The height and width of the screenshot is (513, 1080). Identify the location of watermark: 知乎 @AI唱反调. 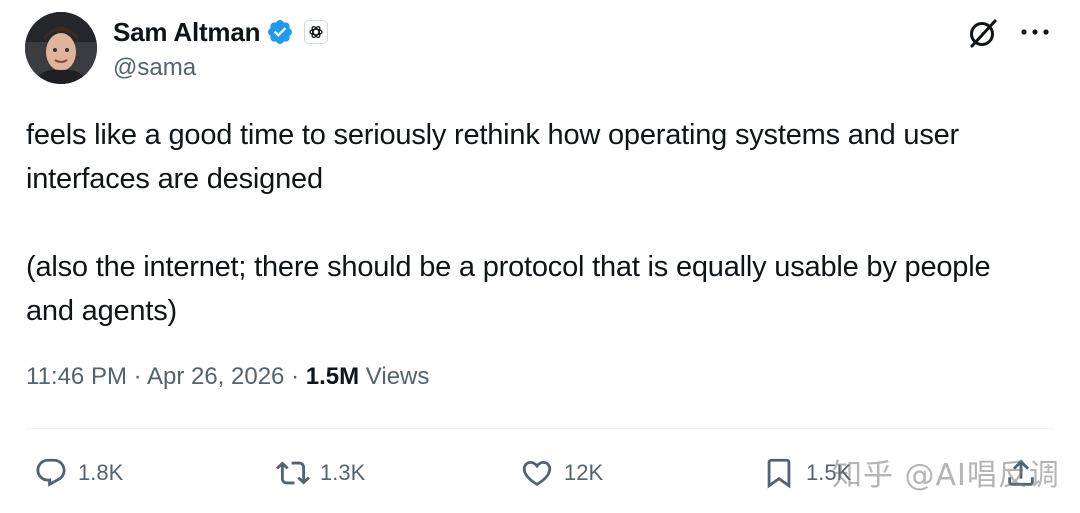
(946, 475).